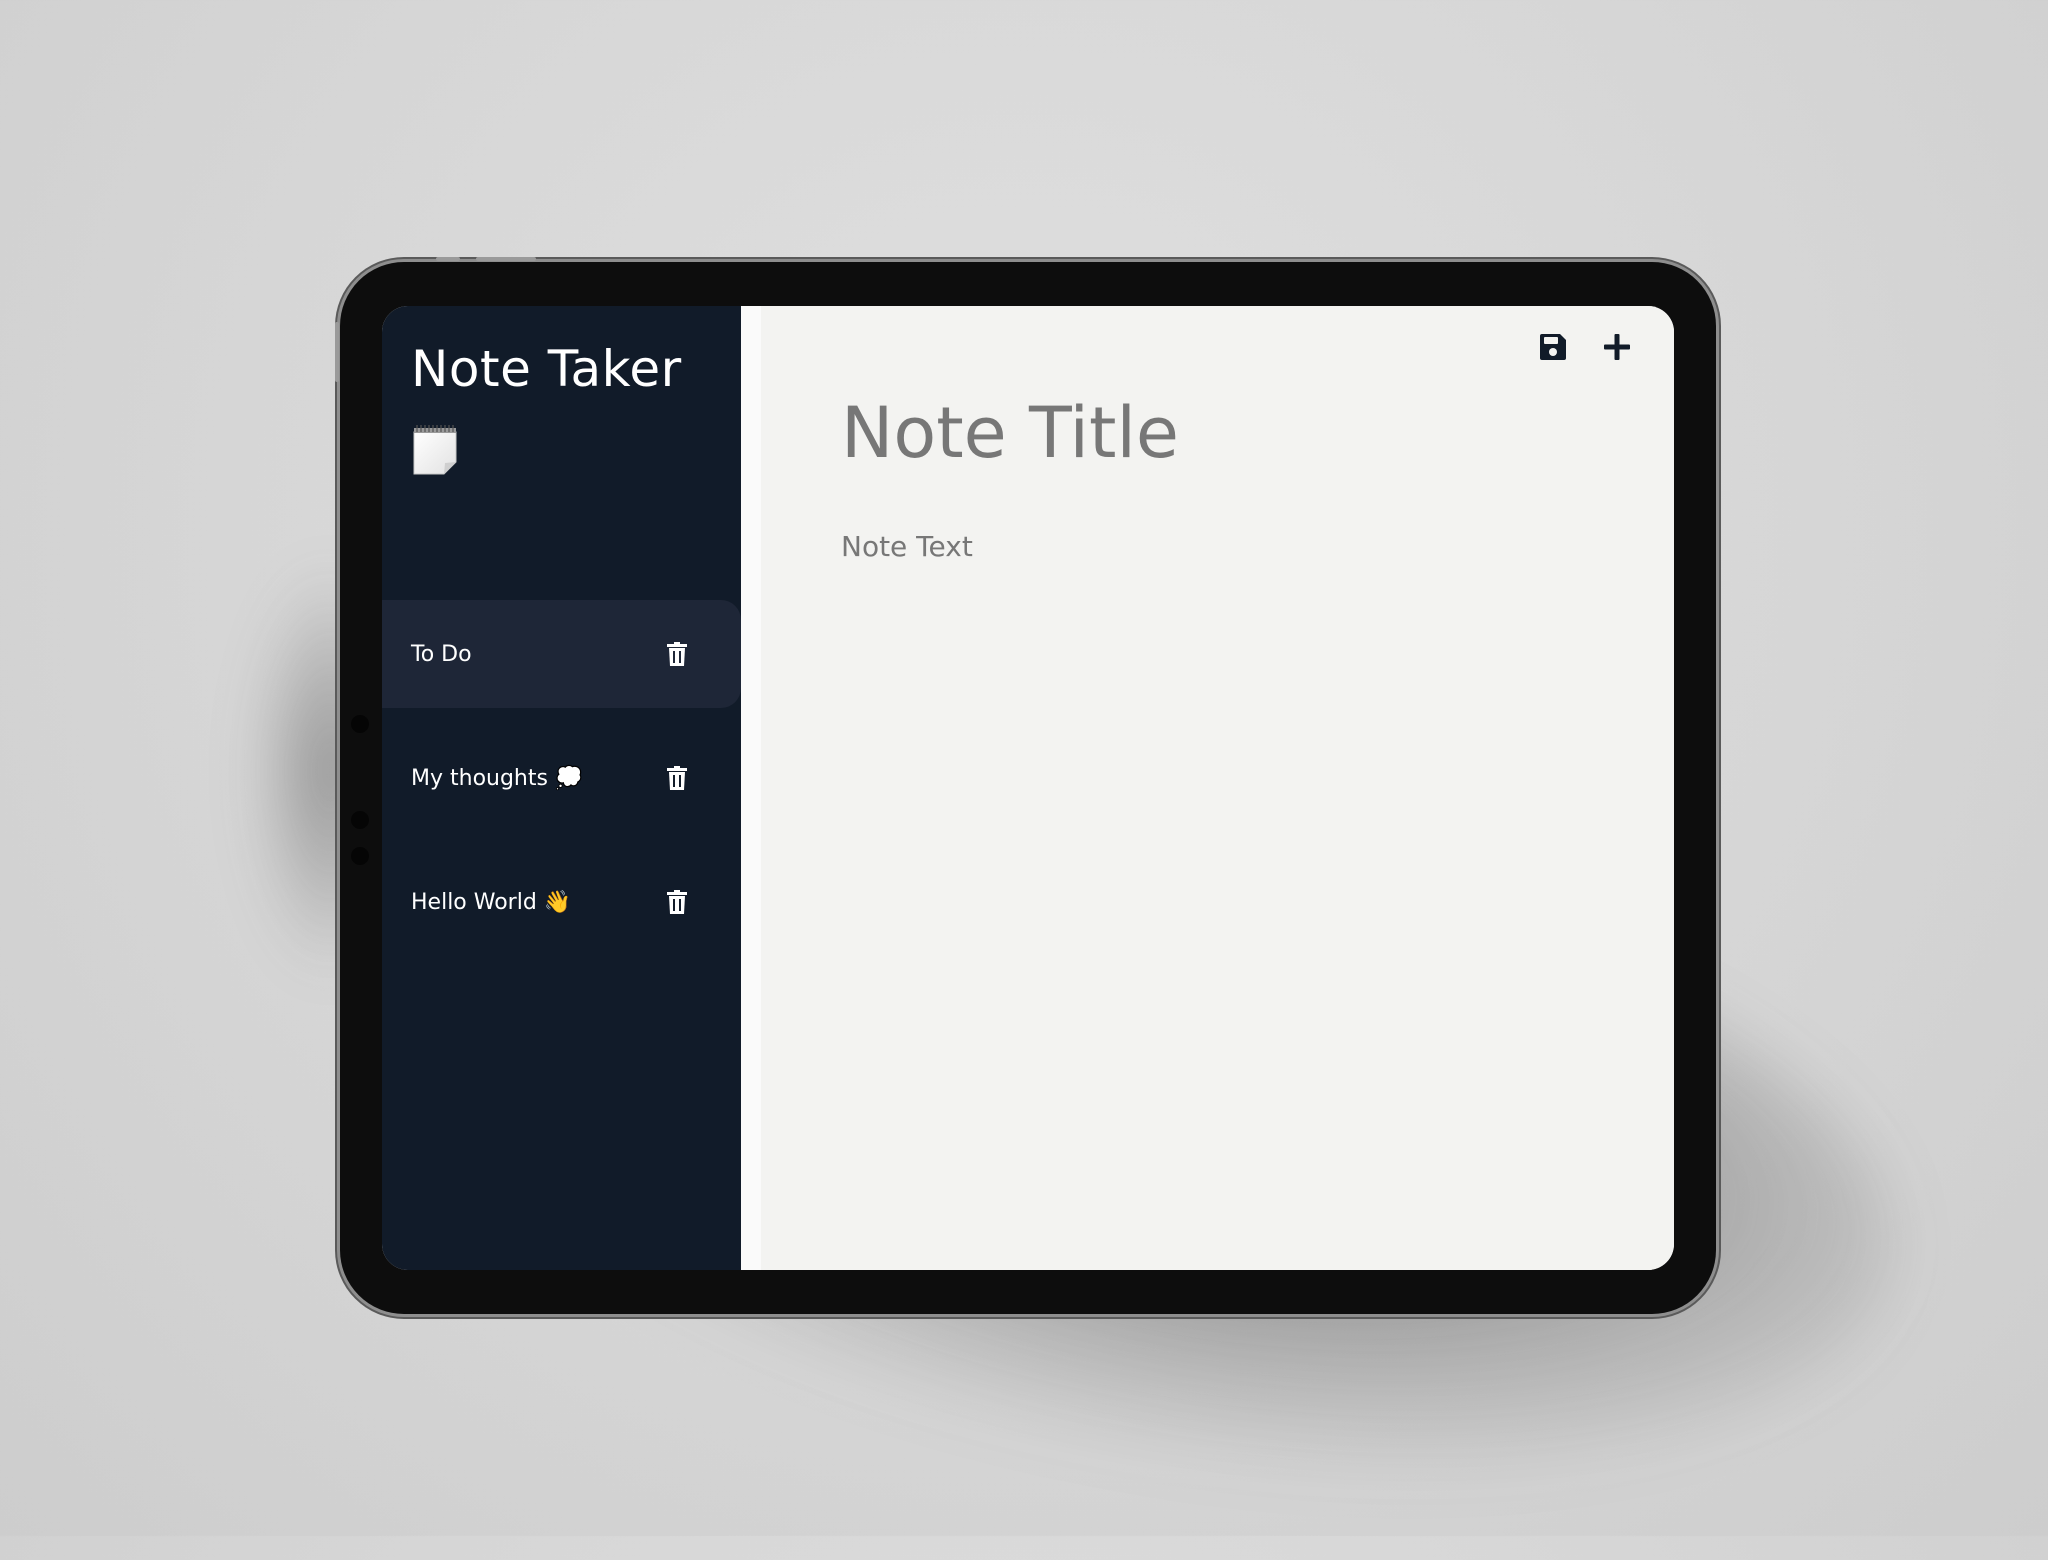 The image size is (2048, 1560). I want to click on note-item-label: Hello World 👋, so click(491, 902).